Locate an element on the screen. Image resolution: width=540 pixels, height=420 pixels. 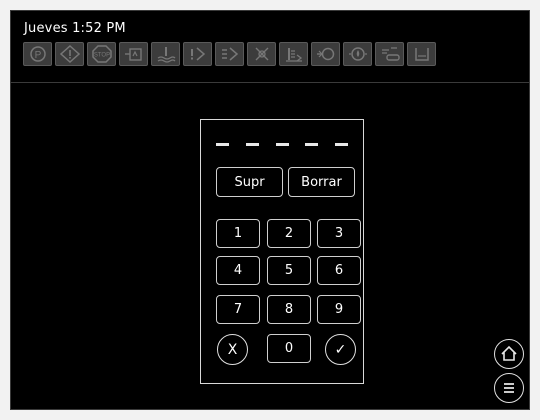
key-8: 8 is located at coordinates (289, 309).